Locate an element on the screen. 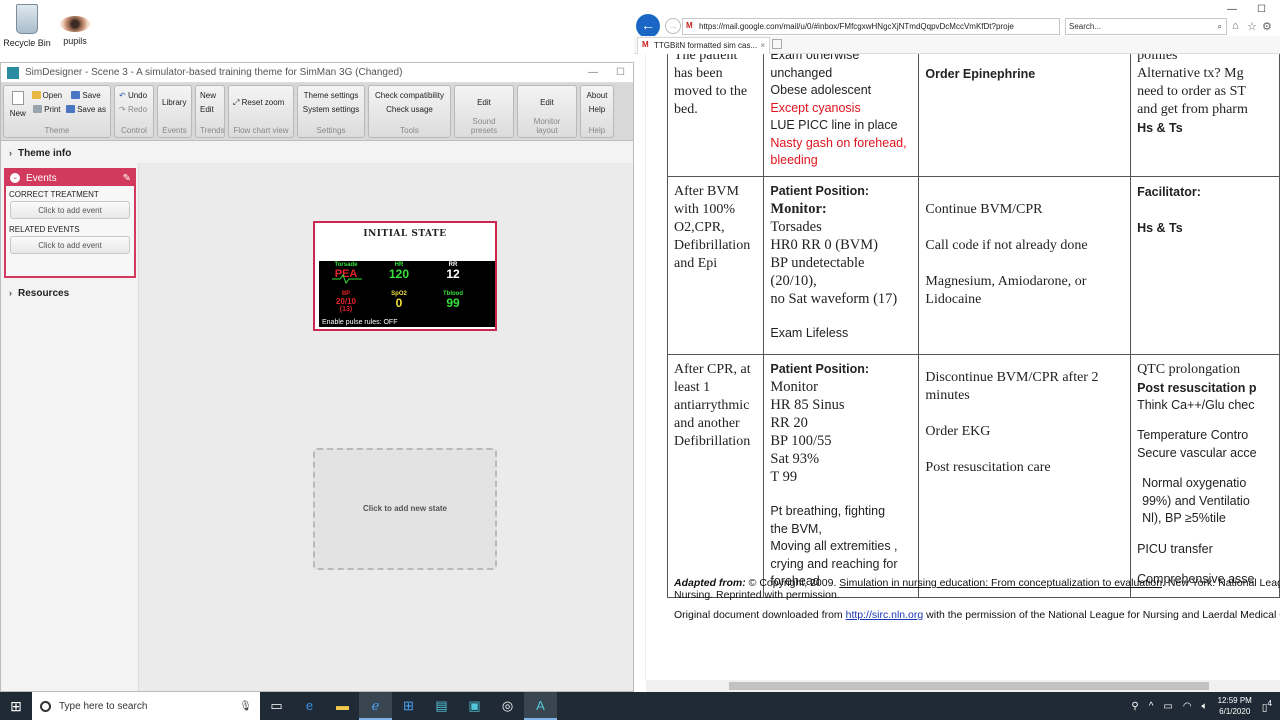 Image resolution: width=1280 pixels, height=720 pixels. open-button: Open is located at coordinates (46, 96).